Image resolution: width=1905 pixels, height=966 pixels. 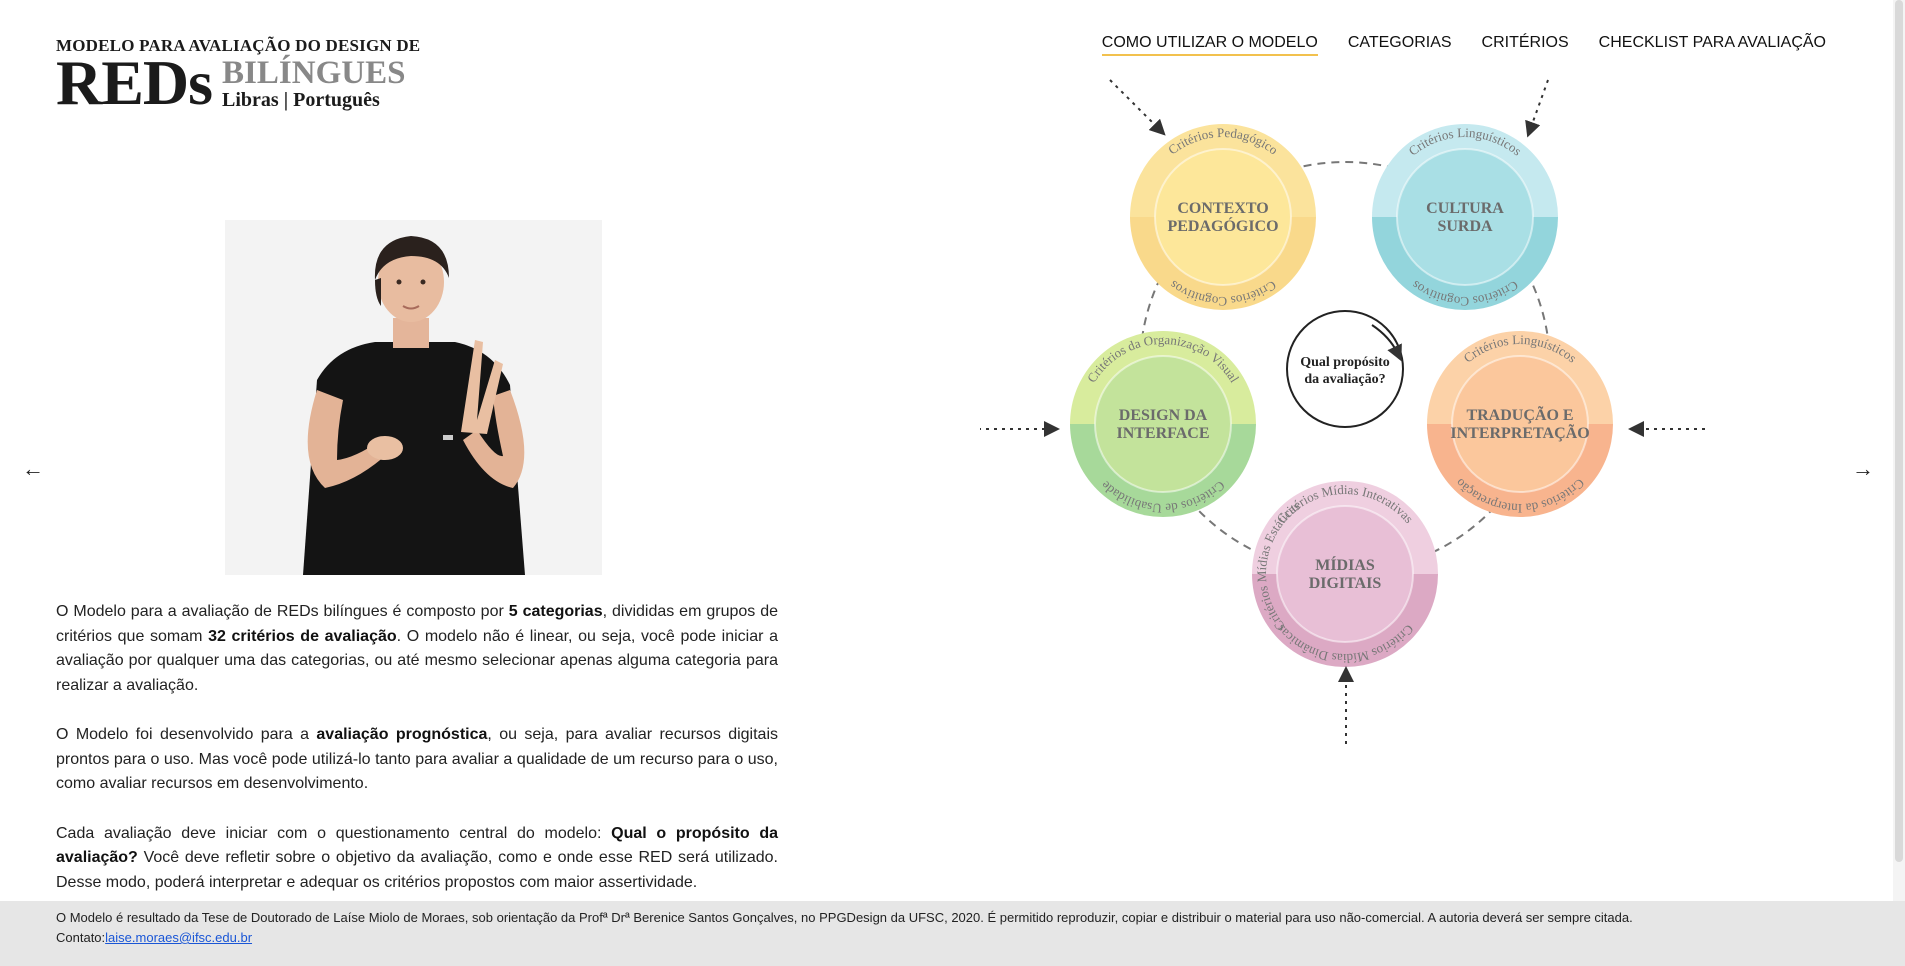 What do you see at coordinates (1465, 208) in the screenshot?
I see `category-name-line: CULTURA` at bounding box center [1465, 208].